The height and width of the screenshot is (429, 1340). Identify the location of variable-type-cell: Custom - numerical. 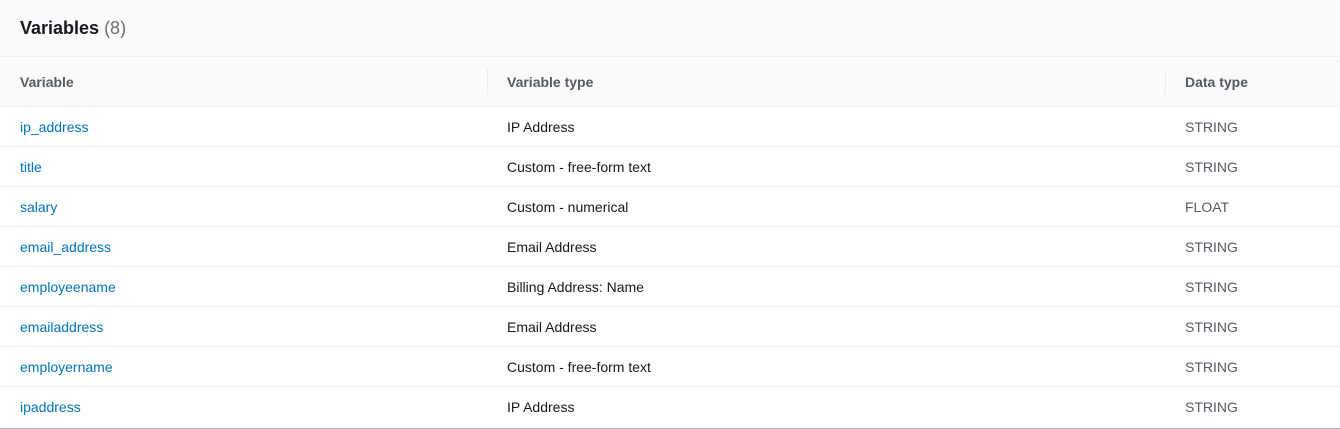
(568, 206).